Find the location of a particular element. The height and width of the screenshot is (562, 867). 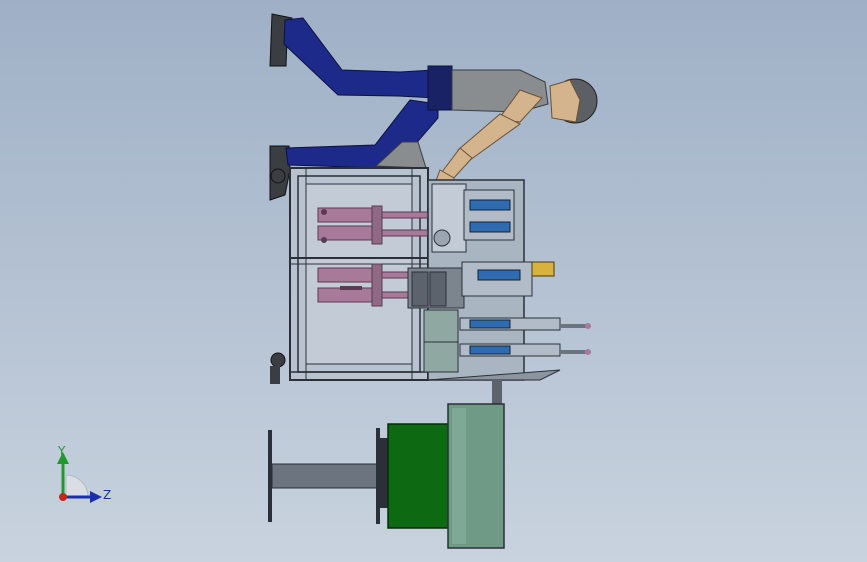

triad-z-label: Z is located at coordinates (107, 495).